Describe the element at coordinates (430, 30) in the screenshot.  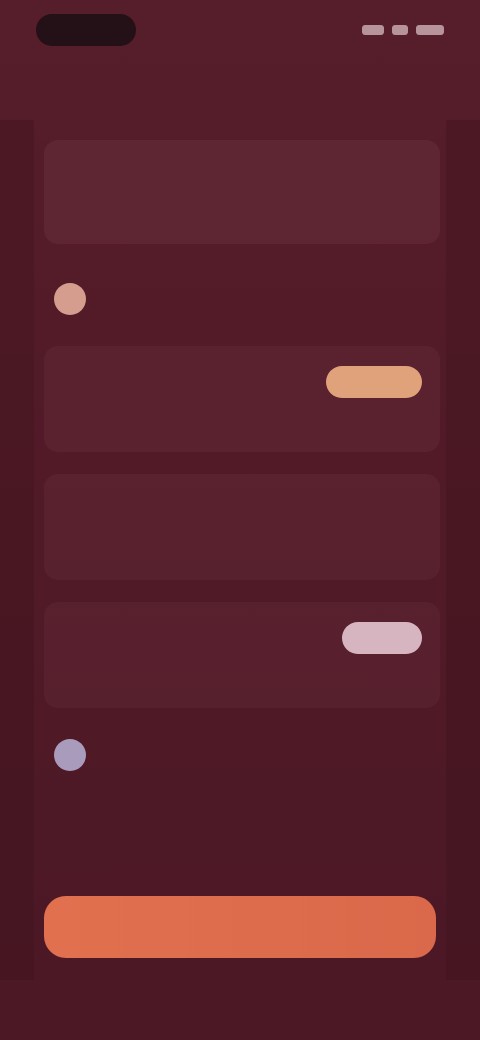
I see `battery-icon` at that location.